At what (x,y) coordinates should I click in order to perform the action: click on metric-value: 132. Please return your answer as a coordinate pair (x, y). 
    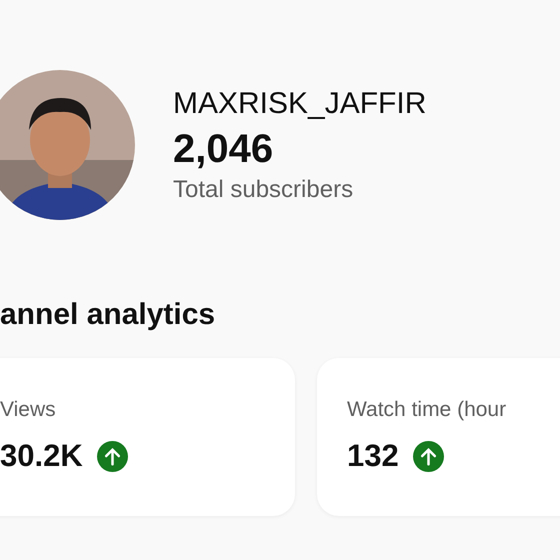
    Looking at the image, I should click on (373, 456).